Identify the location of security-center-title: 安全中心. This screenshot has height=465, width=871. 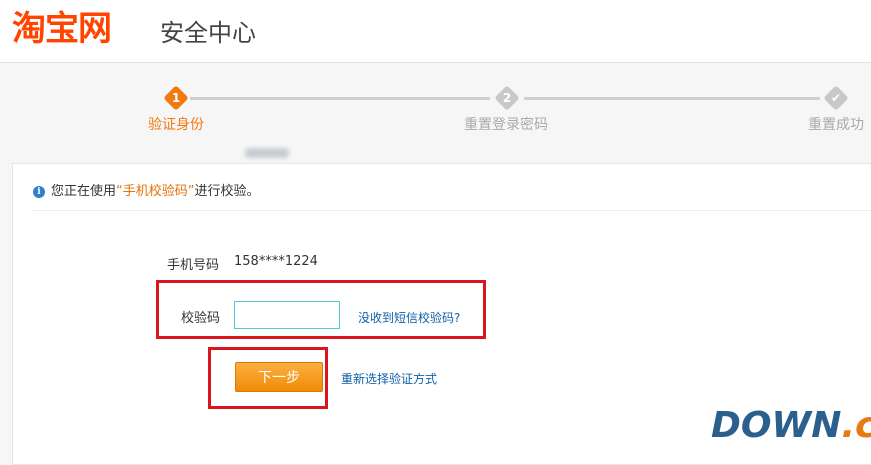
(208, 33).